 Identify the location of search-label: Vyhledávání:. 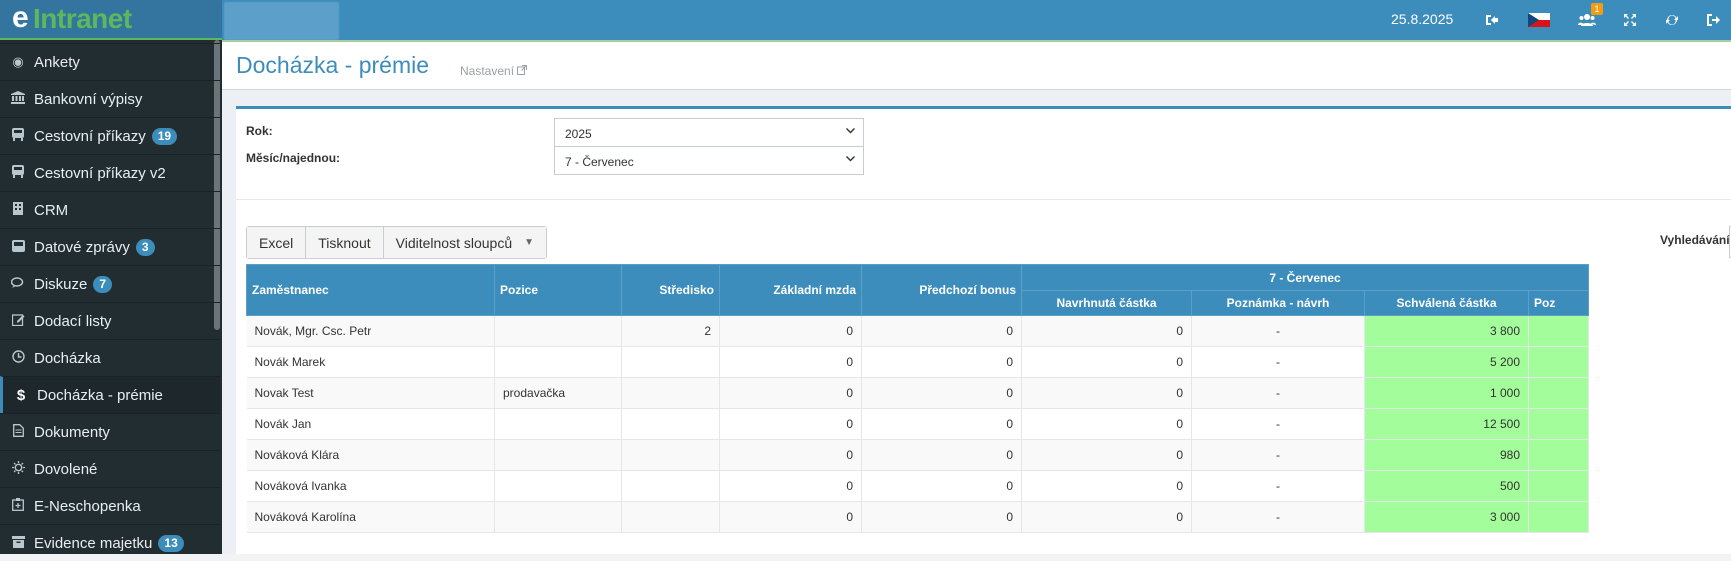
(1695, 240).